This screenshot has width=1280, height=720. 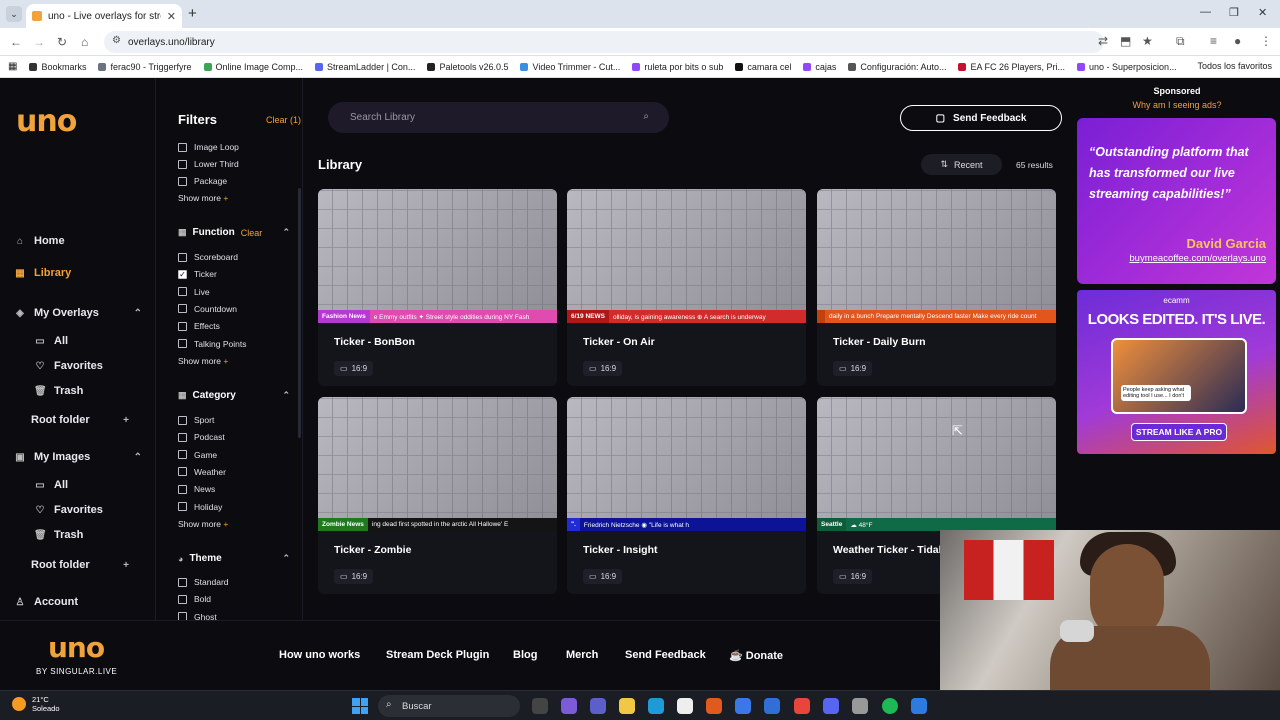 I want to click on copilot-icon, so click(x=569, y=706).